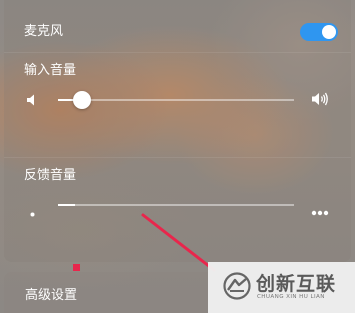 This screenshot has height=313, width=355. I want to click on logo-icon, so click(237, 288).